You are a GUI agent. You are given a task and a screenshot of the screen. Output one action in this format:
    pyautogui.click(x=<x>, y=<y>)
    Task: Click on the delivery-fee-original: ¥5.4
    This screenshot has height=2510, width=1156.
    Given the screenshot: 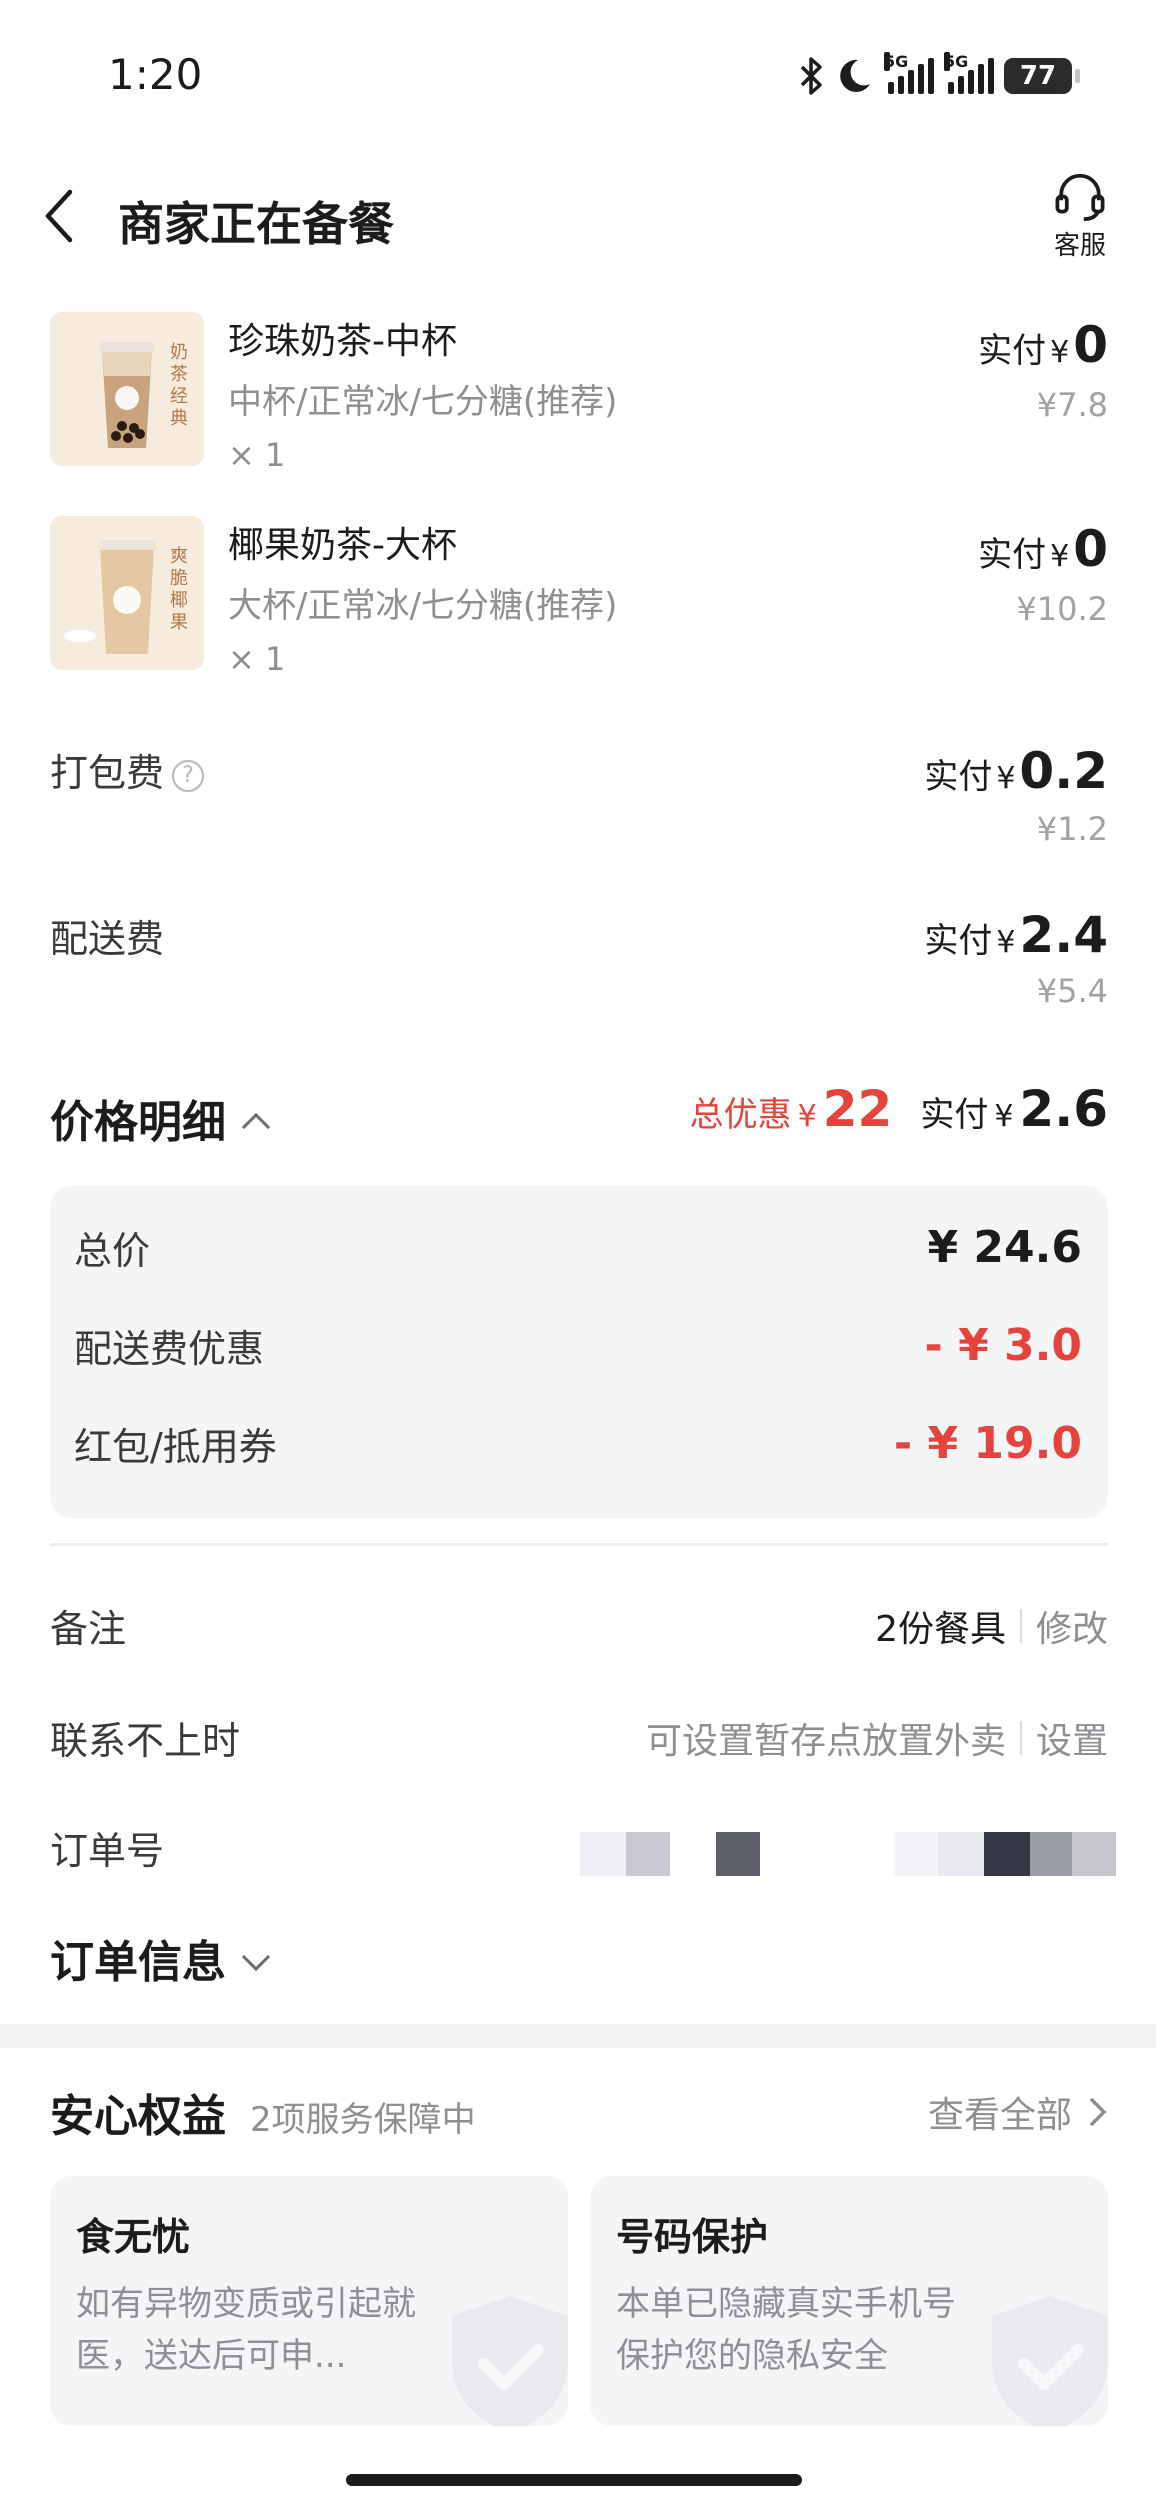 What is the action you would take?
    pyautogui.click(x=1072, y=991)
    